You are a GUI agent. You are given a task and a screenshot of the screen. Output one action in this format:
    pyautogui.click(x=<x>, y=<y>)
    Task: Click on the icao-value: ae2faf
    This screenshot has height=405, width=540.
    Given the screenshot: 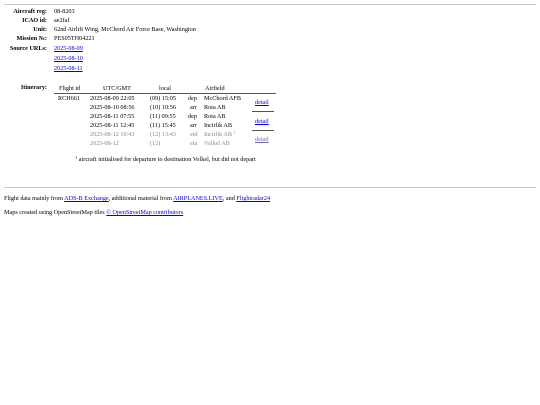 What is the action you would take?
    pyautogui.click(x=62, y=20)
    